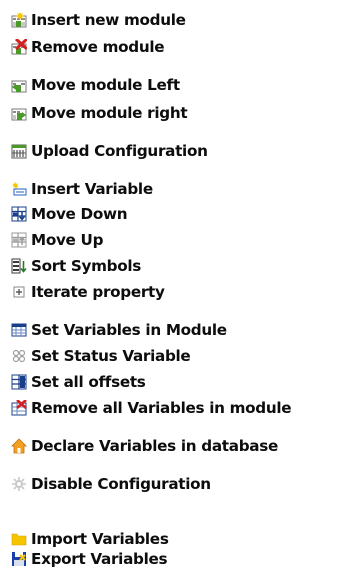 The width and height of the screenshot is (352, 578). Describe the element at coordinates (19, 559) in the screenshot. I see `export-disk-icon` at that location.